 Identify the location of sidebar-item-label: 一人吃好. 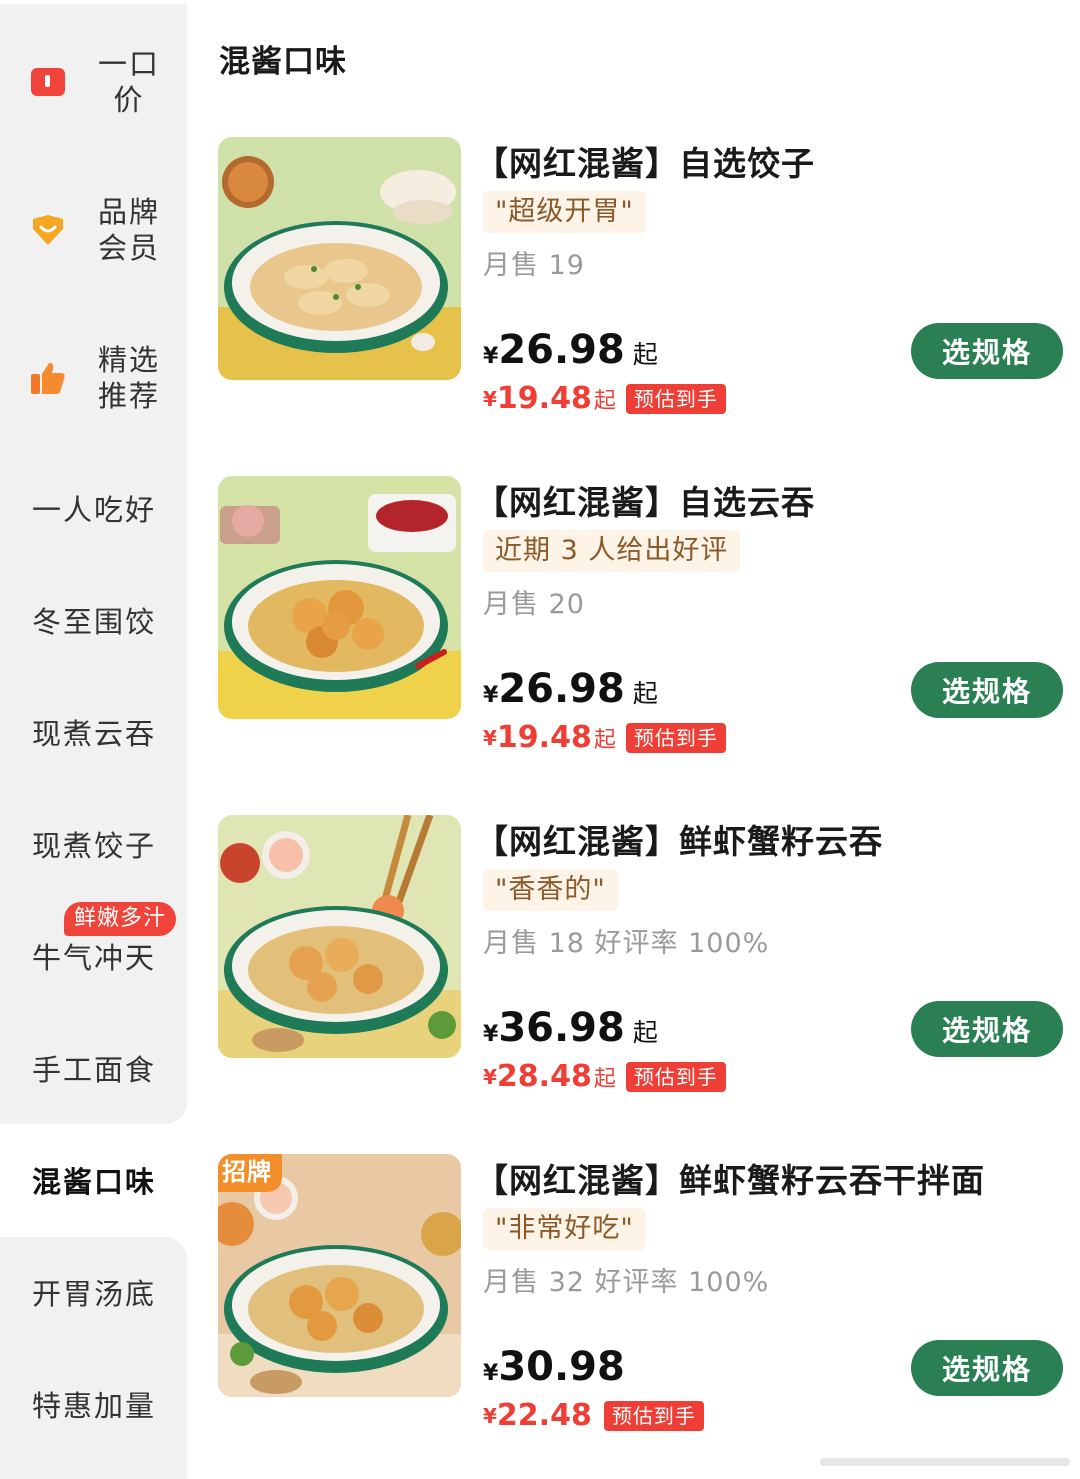
(94, 510).